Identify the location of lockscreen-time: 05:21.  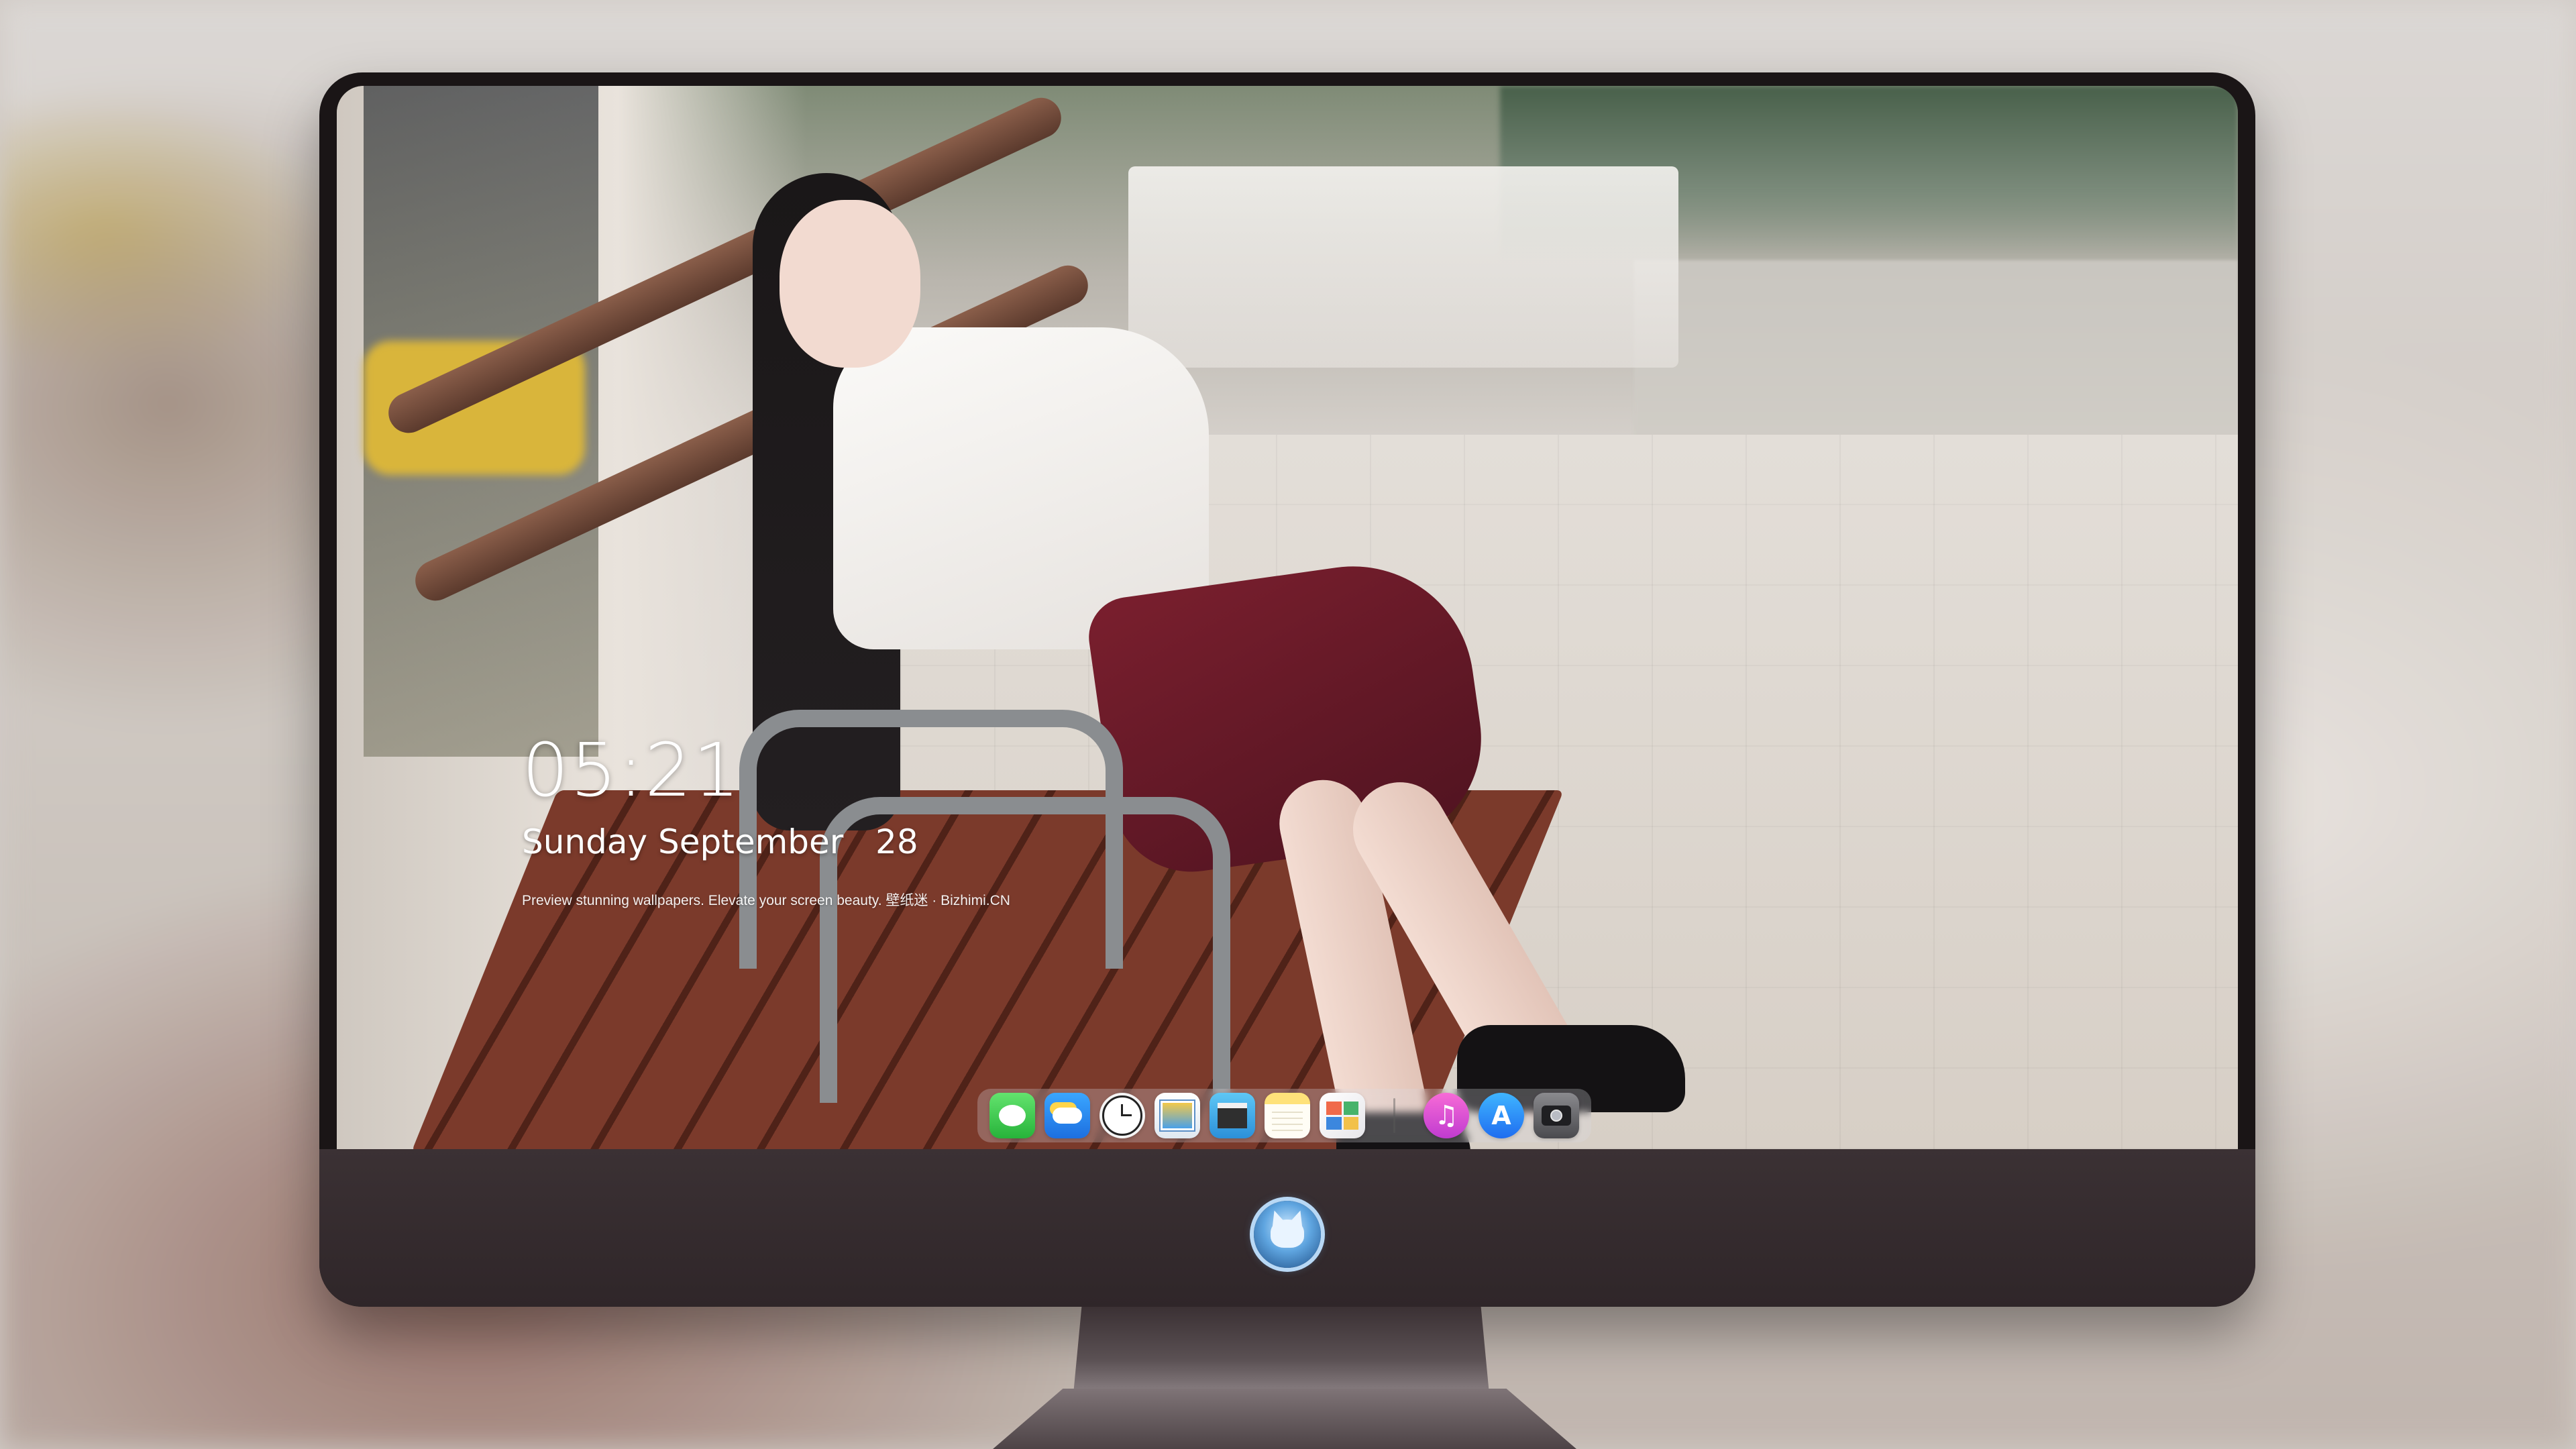
(632, 770).